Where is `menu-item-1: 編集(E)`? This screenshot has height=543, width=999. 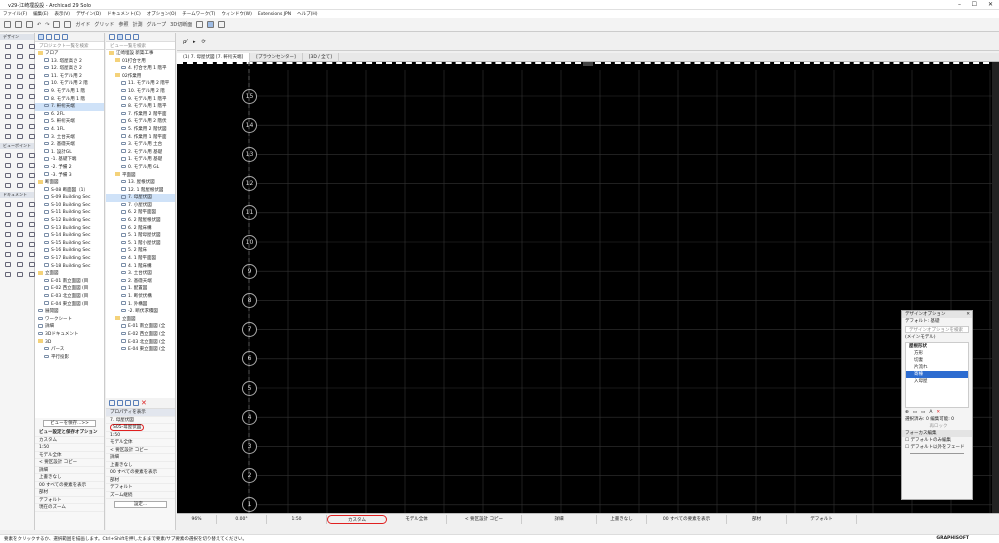
menu-item-1: 編集(E) is located at coordinates (40, 14).